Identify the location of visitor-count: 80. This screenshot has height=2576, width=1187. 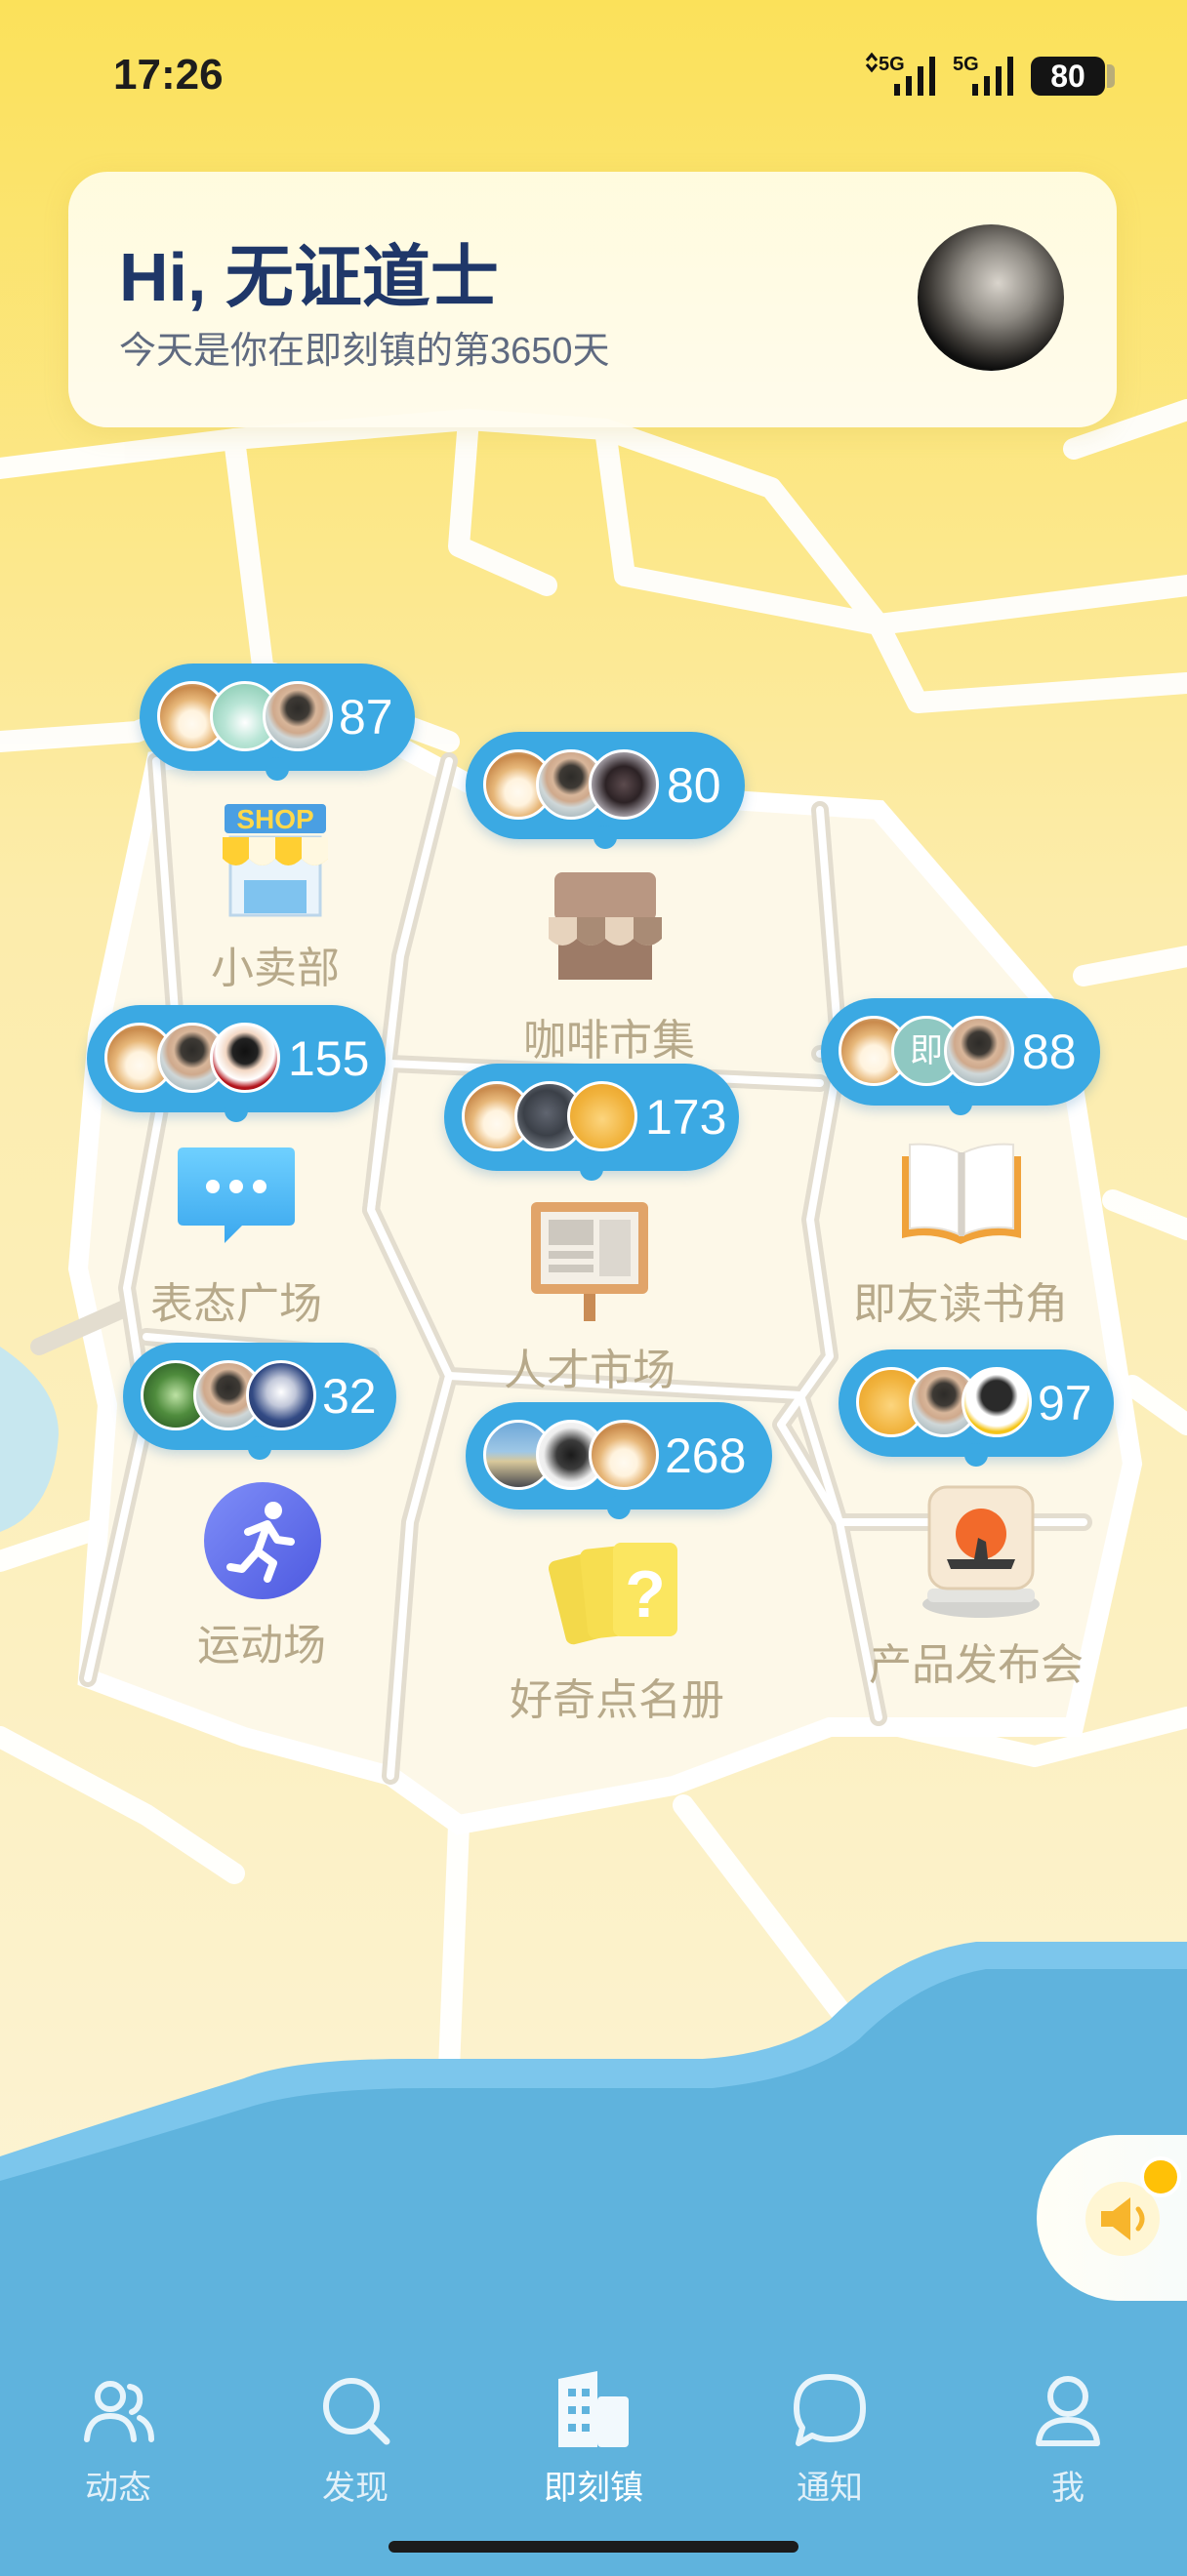
(694, 785).